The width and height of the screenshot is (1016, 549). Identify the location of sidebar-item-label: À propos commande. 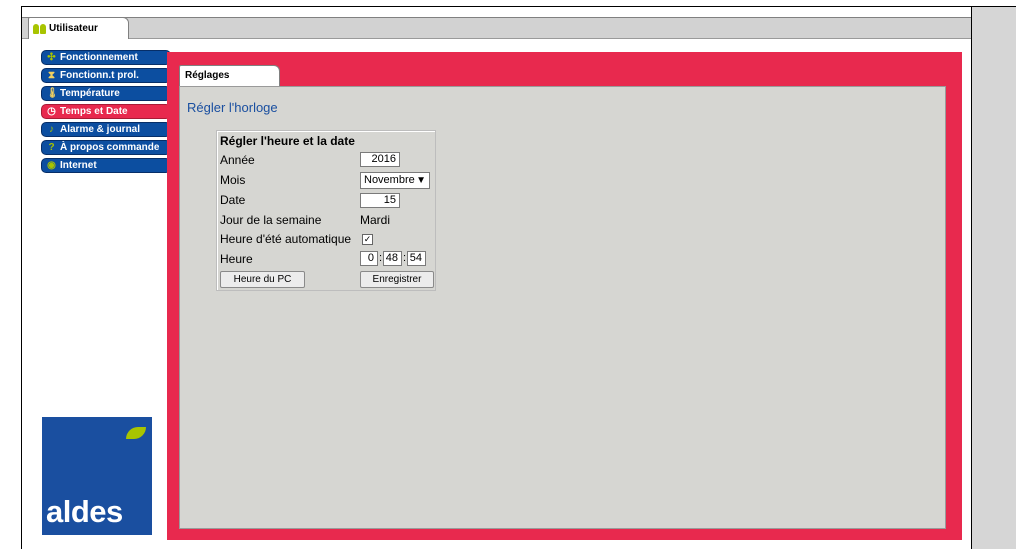
(110, 147).